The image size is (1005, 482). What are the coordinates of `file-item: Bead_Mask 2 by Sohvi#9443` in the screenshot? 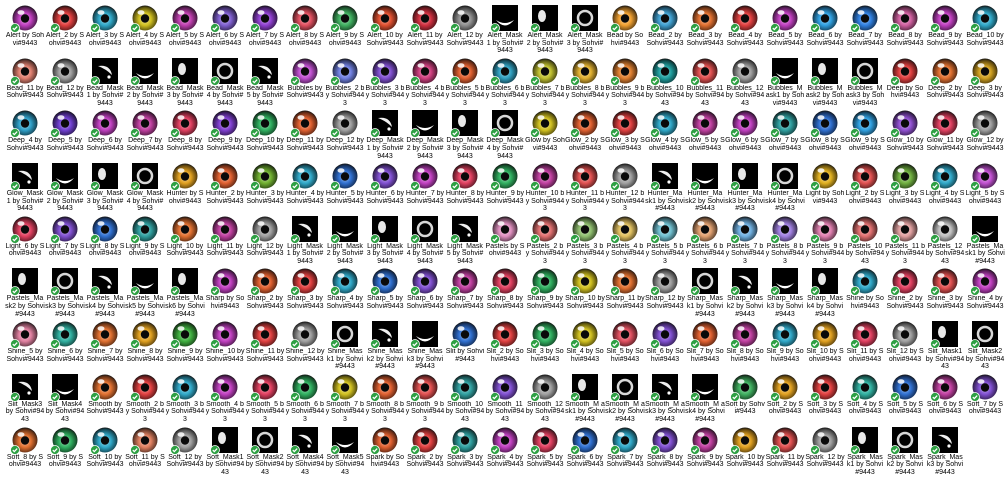 It's located at (145, 79).